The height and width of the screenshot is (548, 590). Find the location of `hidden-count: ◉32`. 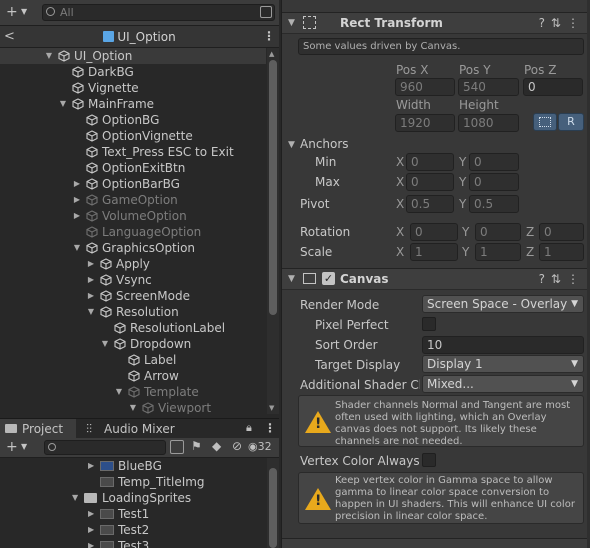

hidden-count: ◉32 is located at coordinates (260, 446).